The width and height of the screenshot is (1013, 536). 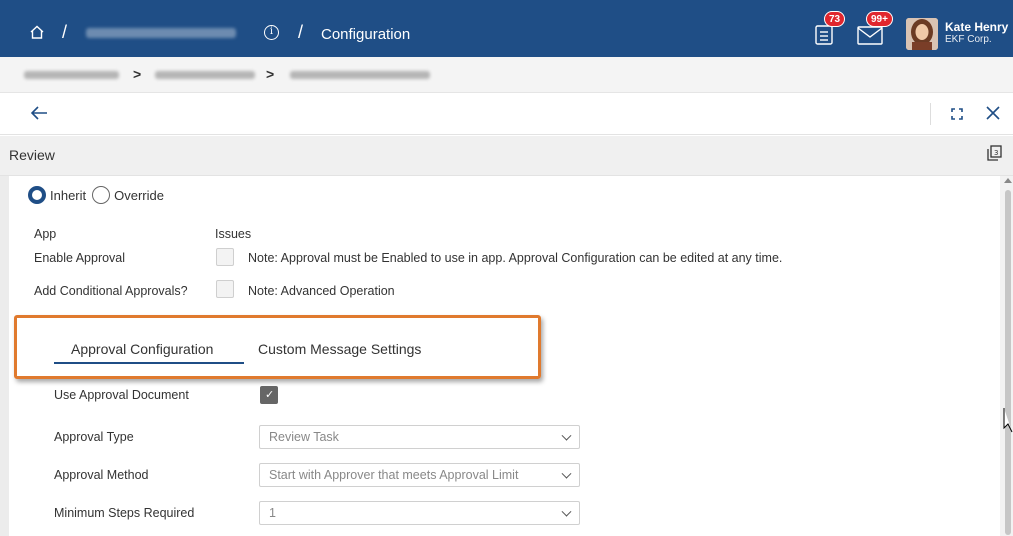 What do you see at coordinates (366, 34) in the screenshot?
I see `page-title: Configuration` at bounding box center [366, 34].